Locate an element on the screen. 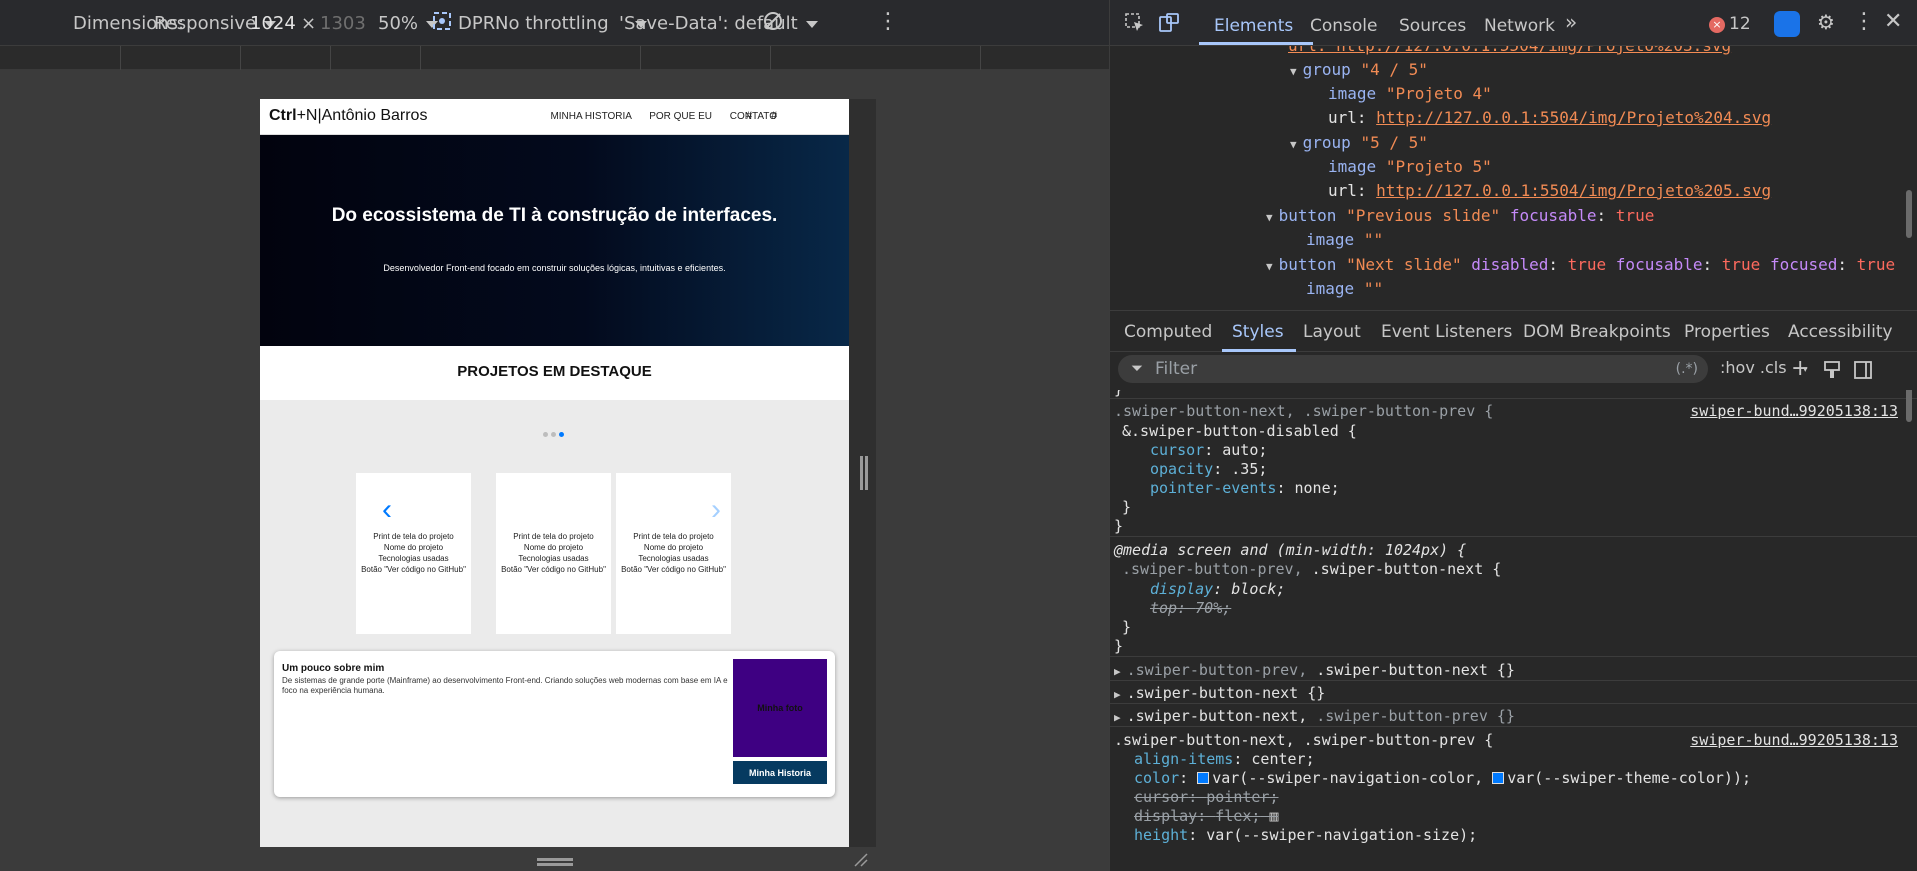 Image resolution: width=1917 pixels, height=871 pixels. css-property: display: block; is located at coordinates (1217, 589).